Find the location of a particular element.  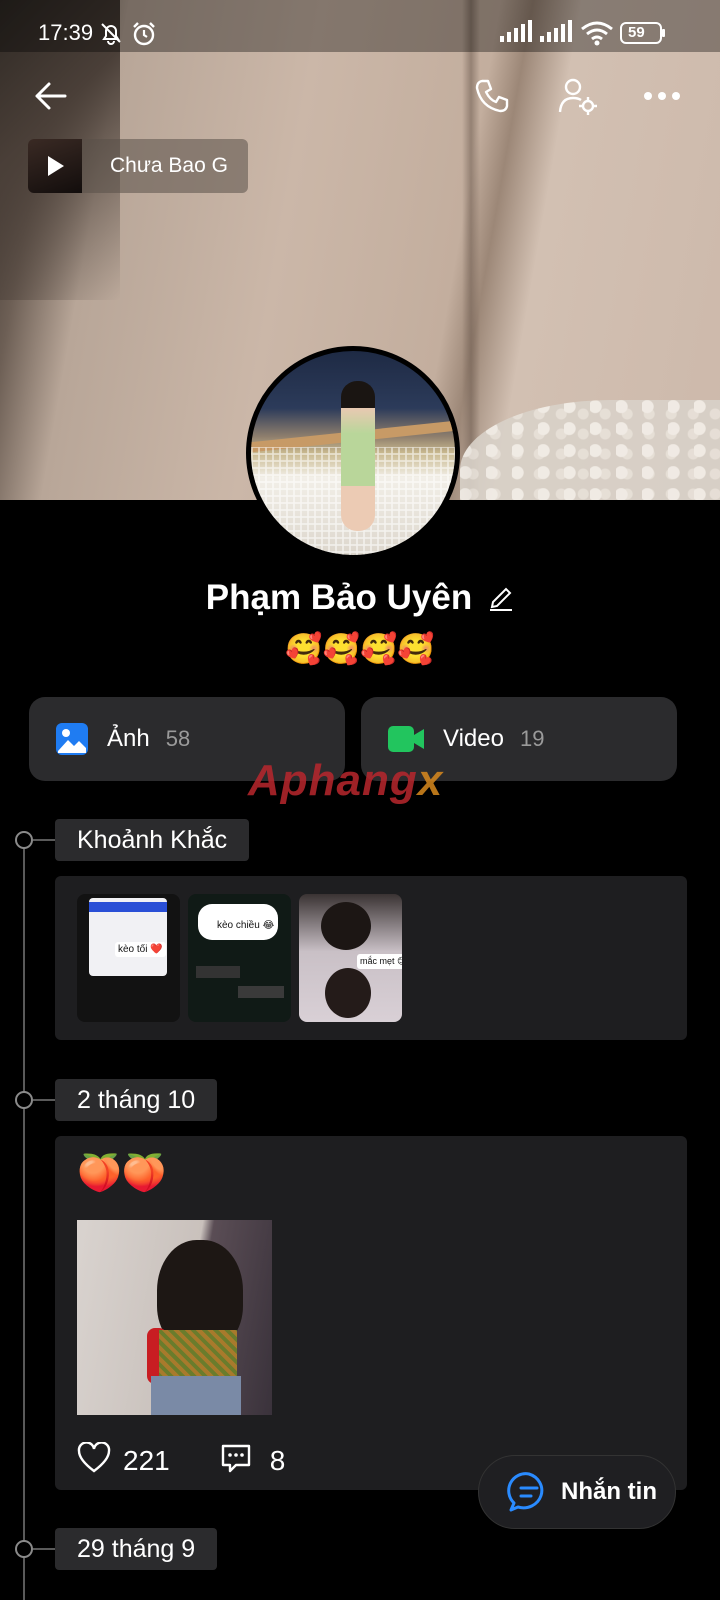

chat-bubble-icon is located at coordinates (525, 1492).